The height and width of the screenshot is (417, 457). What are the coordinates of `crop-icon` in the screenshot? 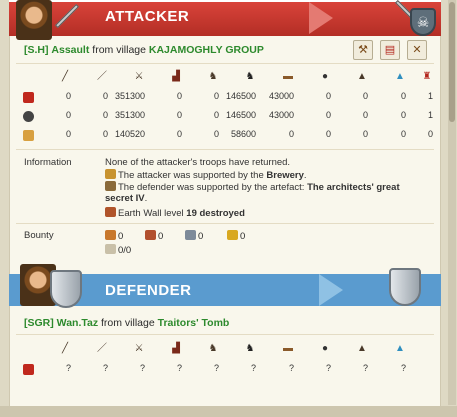 It's located at (232, 235).